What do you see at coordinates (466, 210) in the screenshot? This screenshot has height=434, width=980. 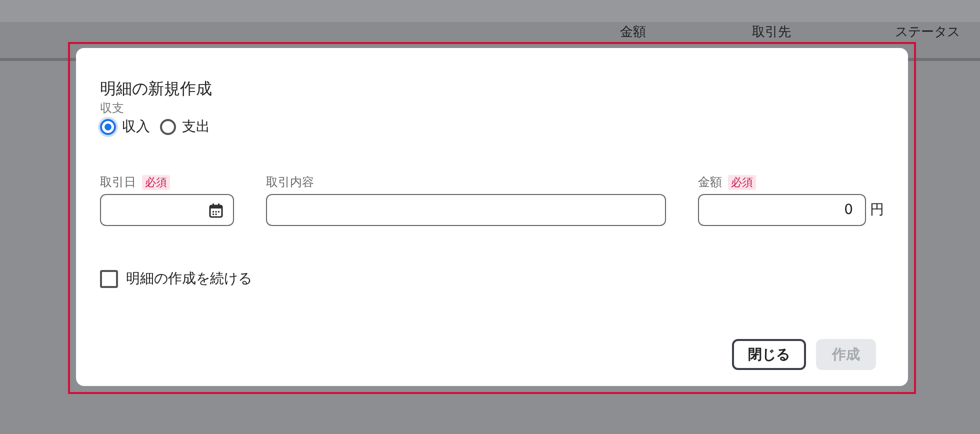 I see `input-field` at bounding box center [466, 210].